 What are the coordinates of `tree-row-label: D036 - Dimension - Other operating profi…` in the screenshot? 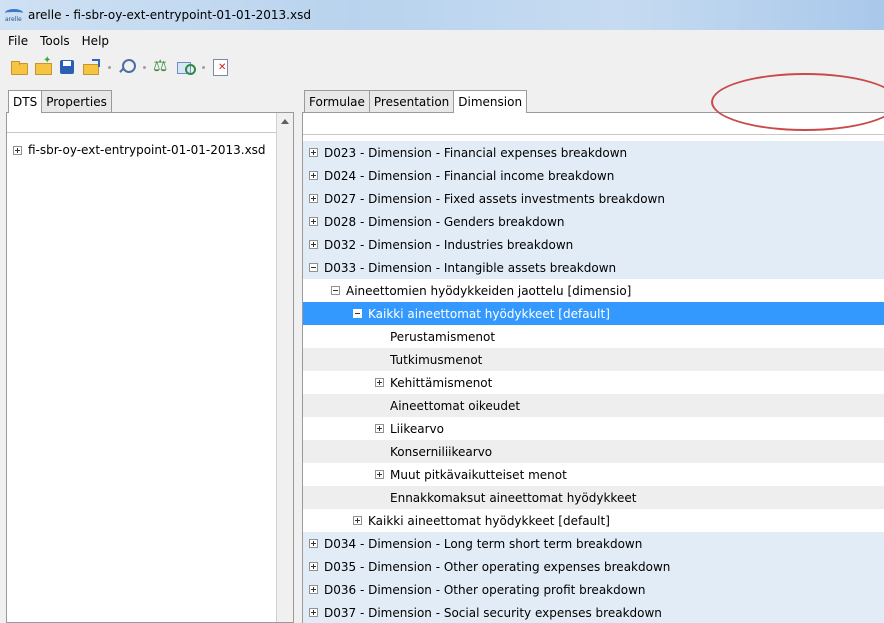 It's located at (485, 589).